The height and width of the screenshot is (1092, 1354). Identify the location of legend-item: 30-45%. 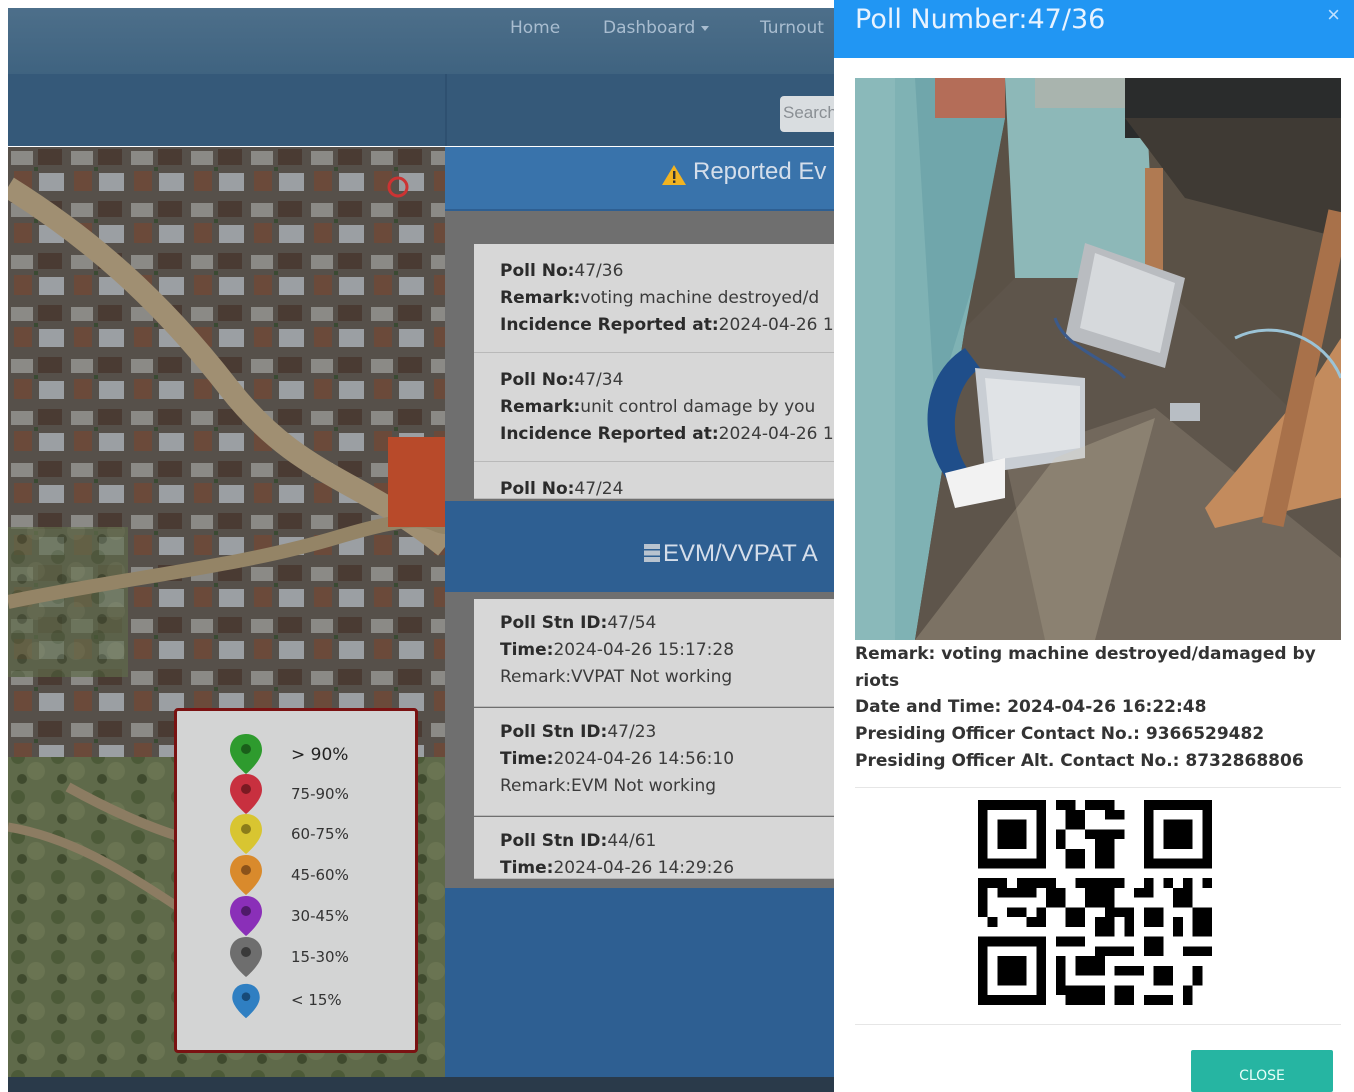
(319, 915).